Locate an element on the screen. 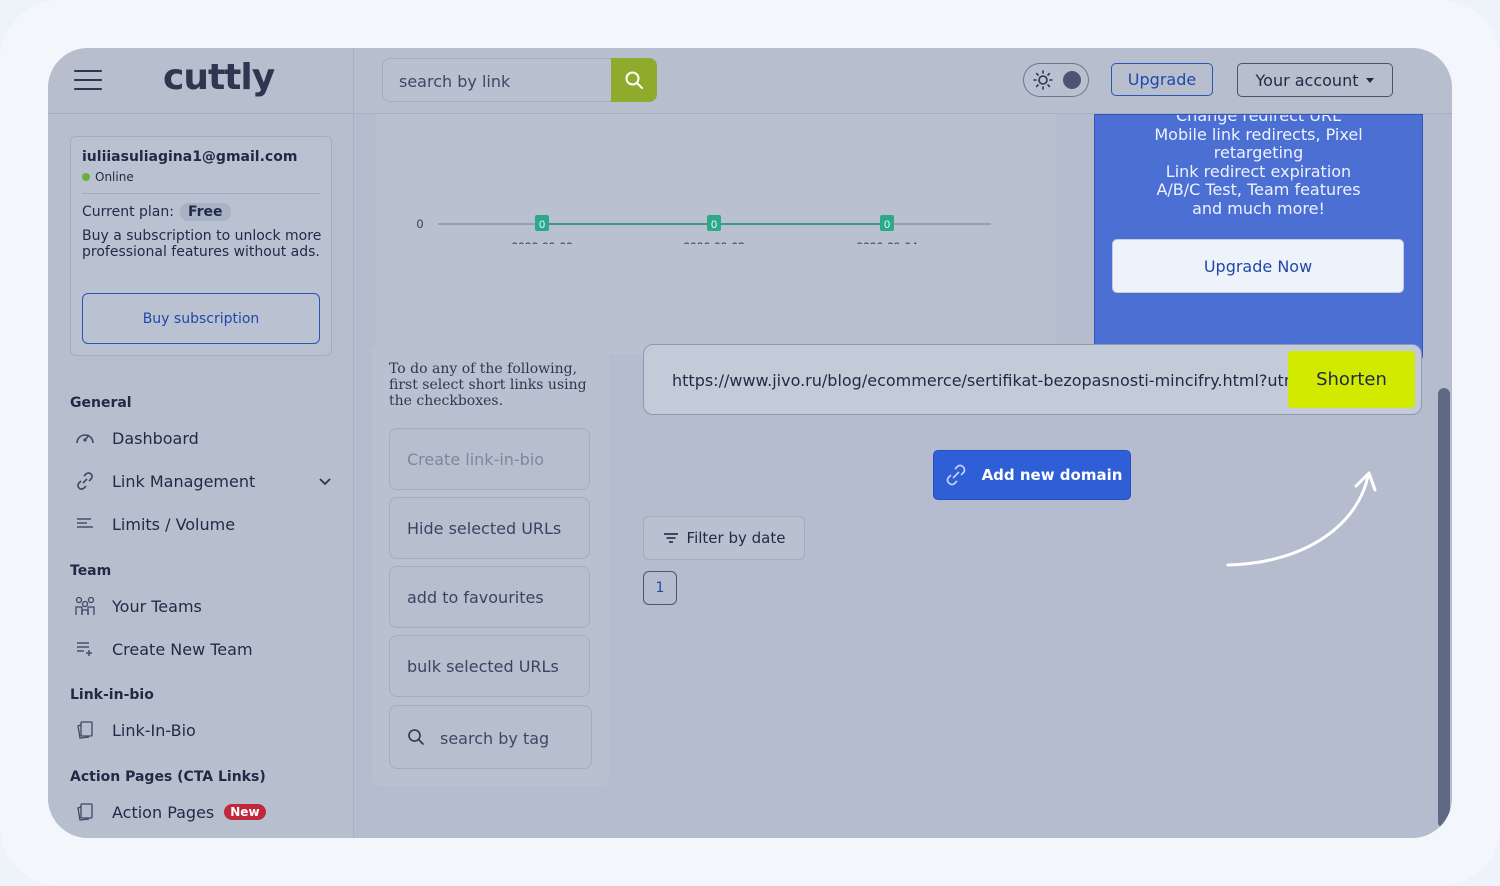  long-url-input is located at coordinates (981, 379).